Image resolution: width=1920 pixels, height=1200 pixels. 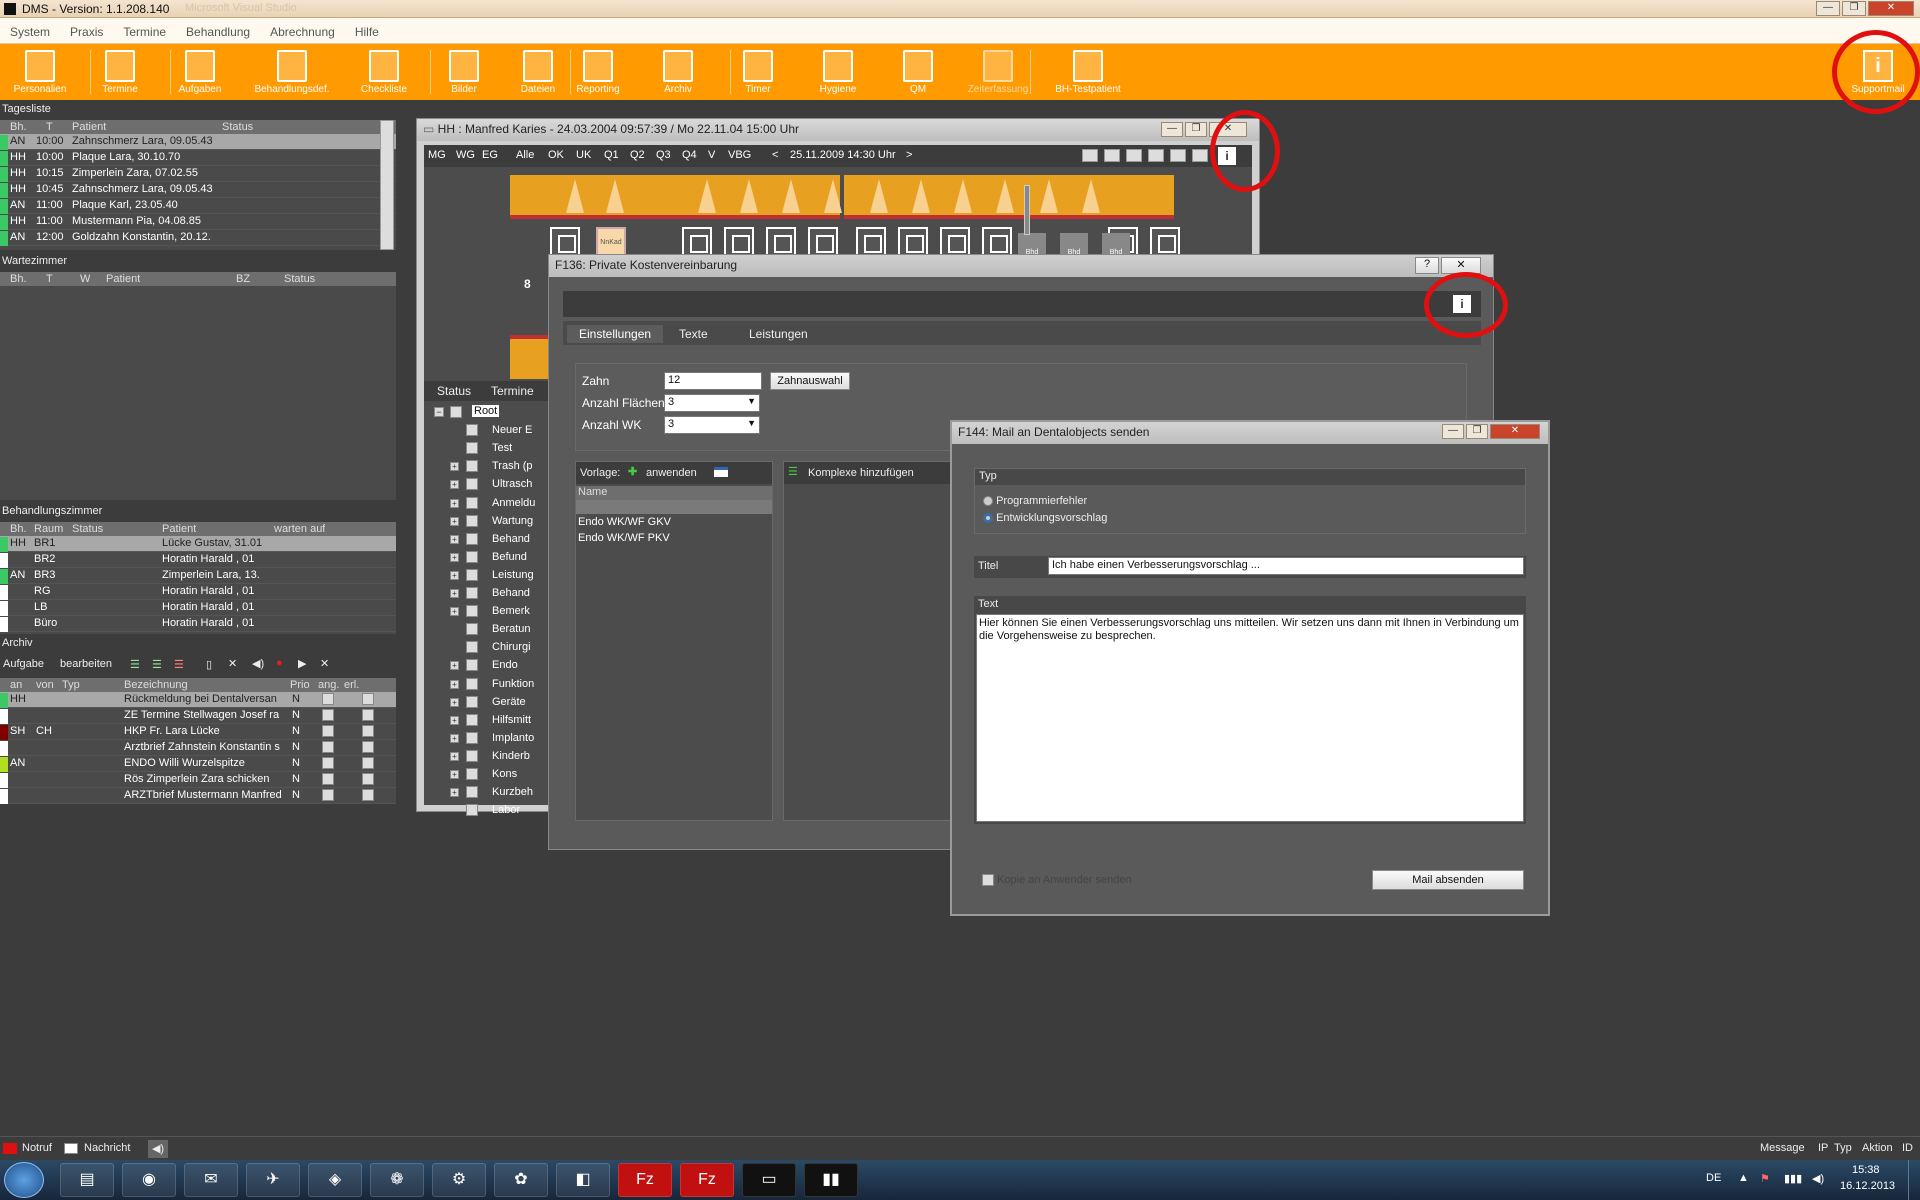 What do you see at coordinates (769, 1180) in the screenshot?
I see `terminal-icon: ▭` at bounding box center [769, 1180].